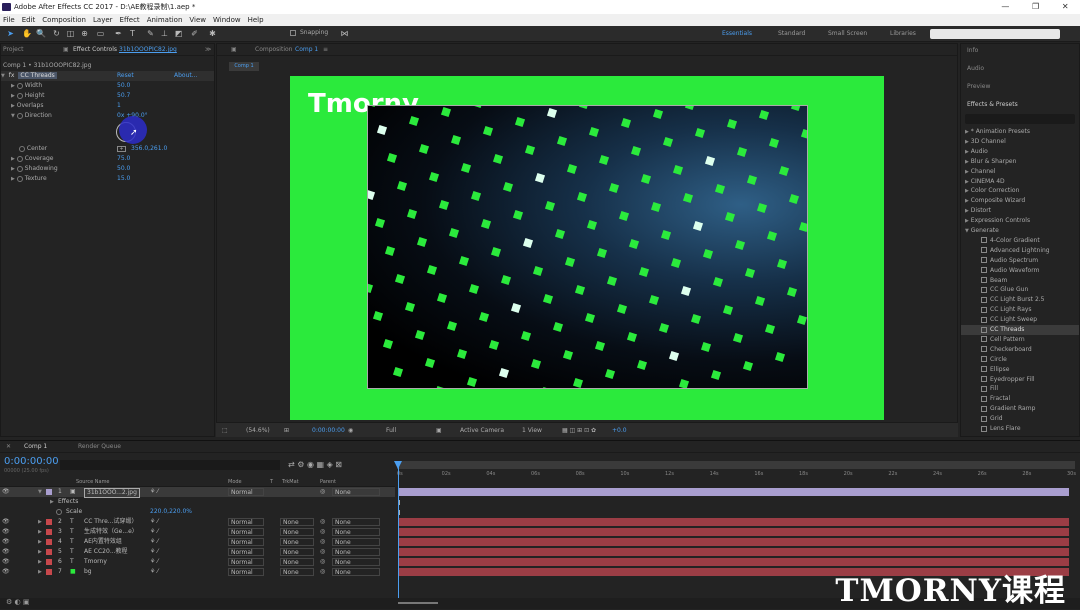 The height and width of the screenshot is (610, 1080). Describe the element at coordinates (103, 20) in the screenshot. I see `menu-layer: Layer` at that location.